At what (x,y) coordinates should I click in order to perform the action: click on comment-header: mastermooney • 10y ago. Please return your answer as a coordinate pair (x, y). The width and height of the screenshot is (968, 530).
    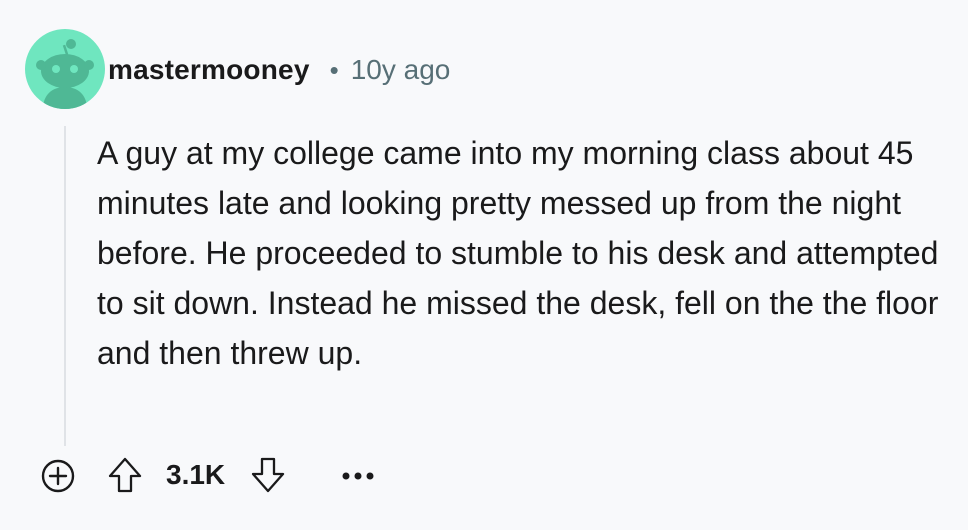
    Looking at the image, I should click on (279, 70).